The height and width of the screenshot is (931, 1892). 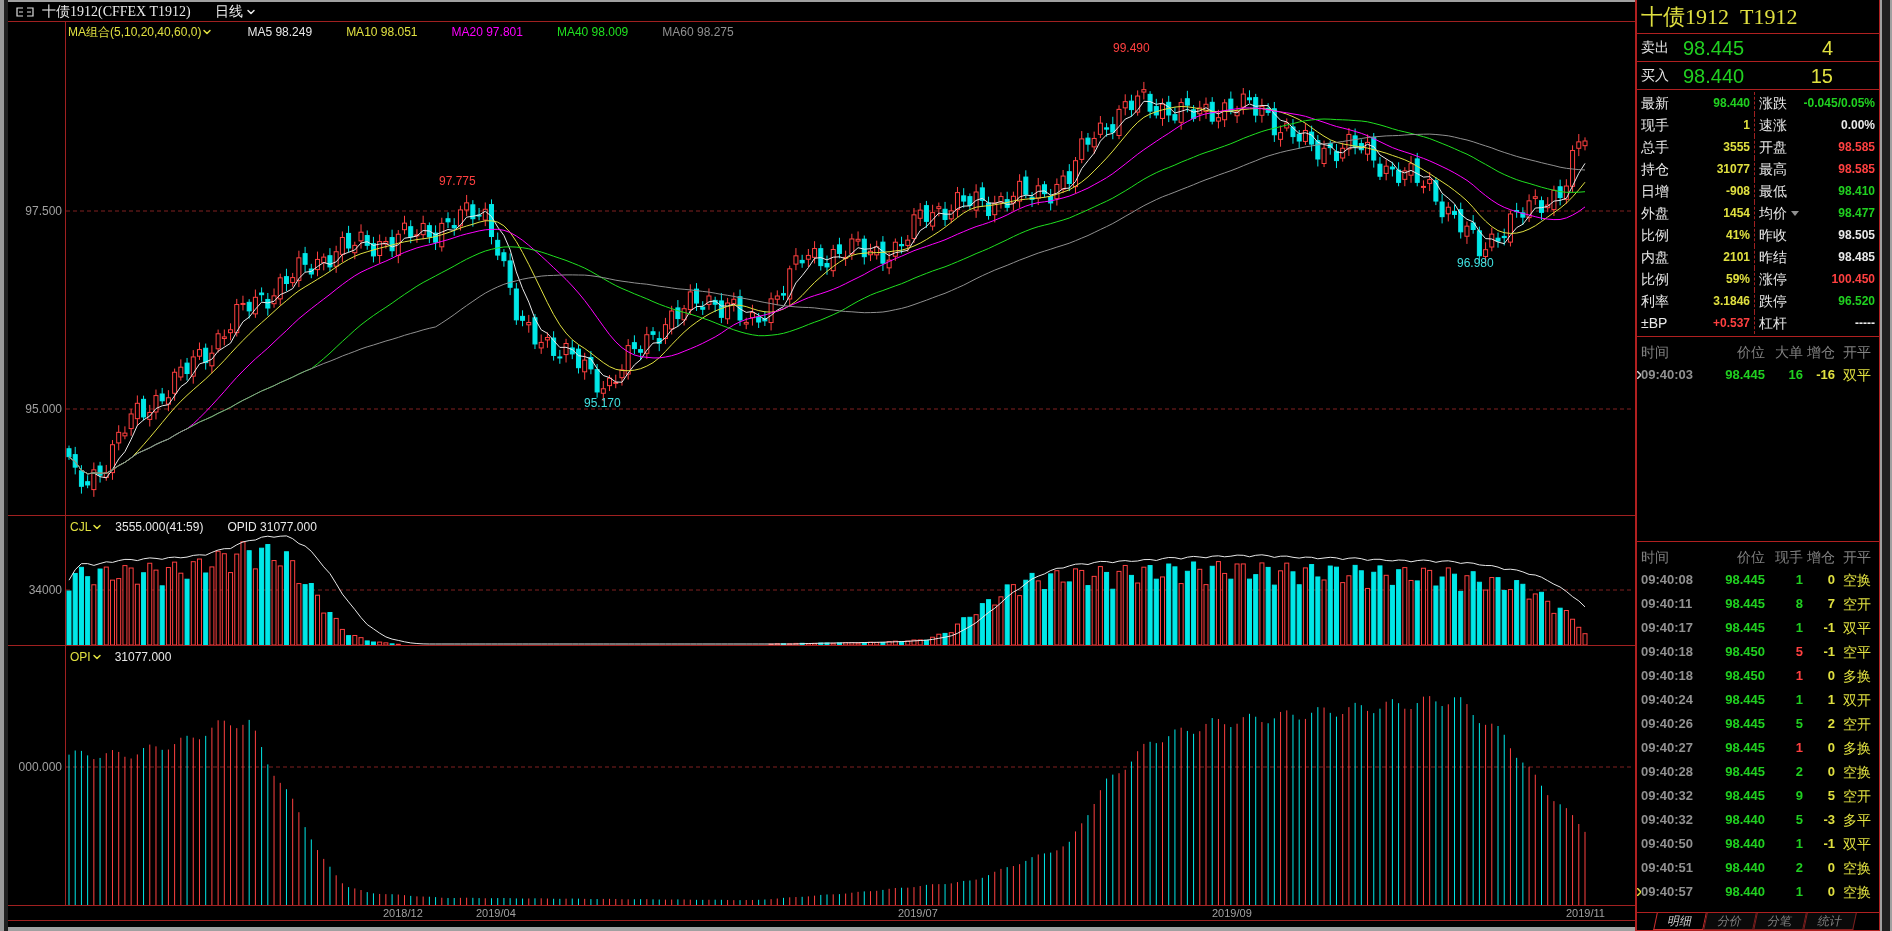 What do you see at coordinates (403, 913) in the screenshot?
I see `date-label: 2018/12` at bounding box center [403, 913].